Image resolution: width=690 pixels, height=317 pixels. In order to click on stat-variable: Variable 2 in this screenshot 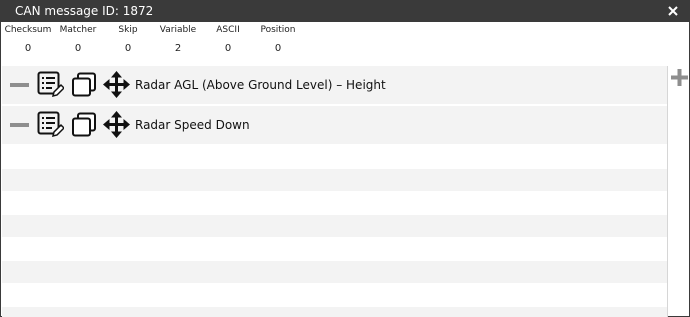, I will do `click(178, 38)`.